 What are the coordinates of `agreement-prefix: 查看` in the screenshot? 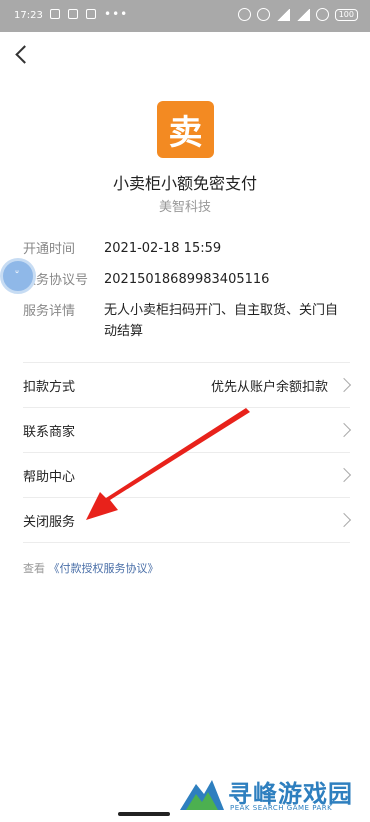 It's located at (34, 568).